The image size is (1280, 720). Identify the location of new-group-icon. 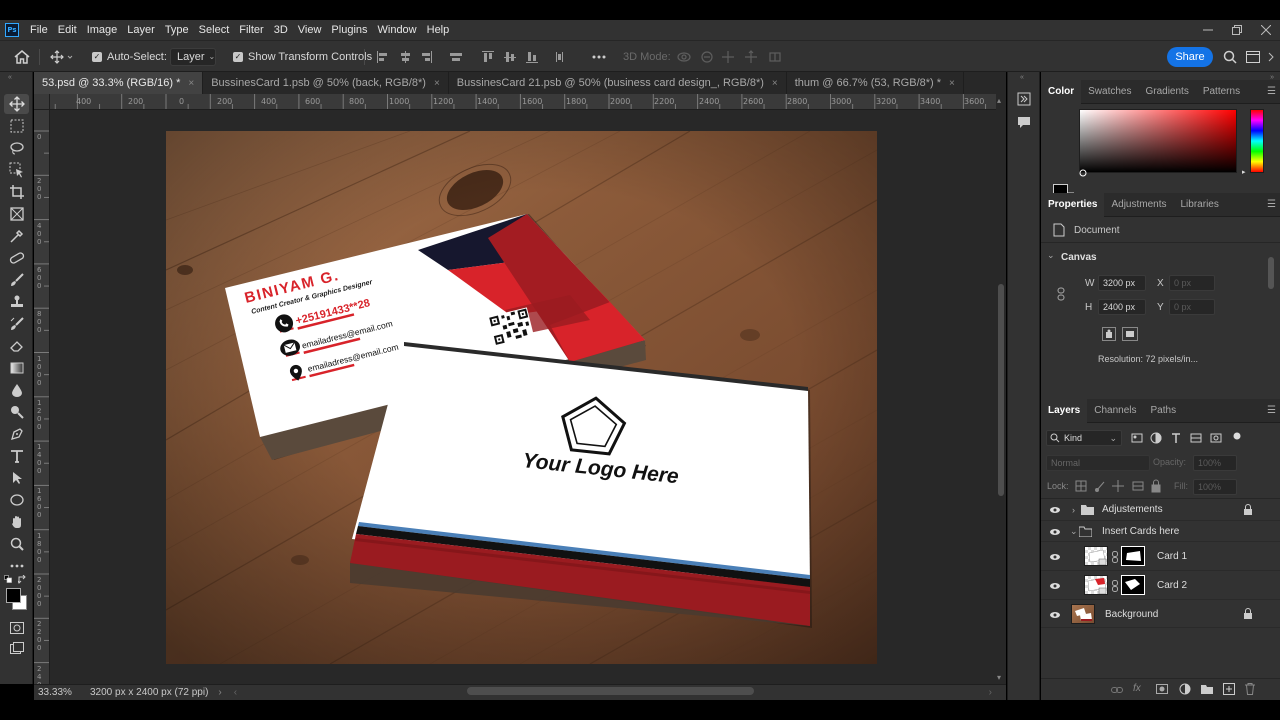
(1207, 689).